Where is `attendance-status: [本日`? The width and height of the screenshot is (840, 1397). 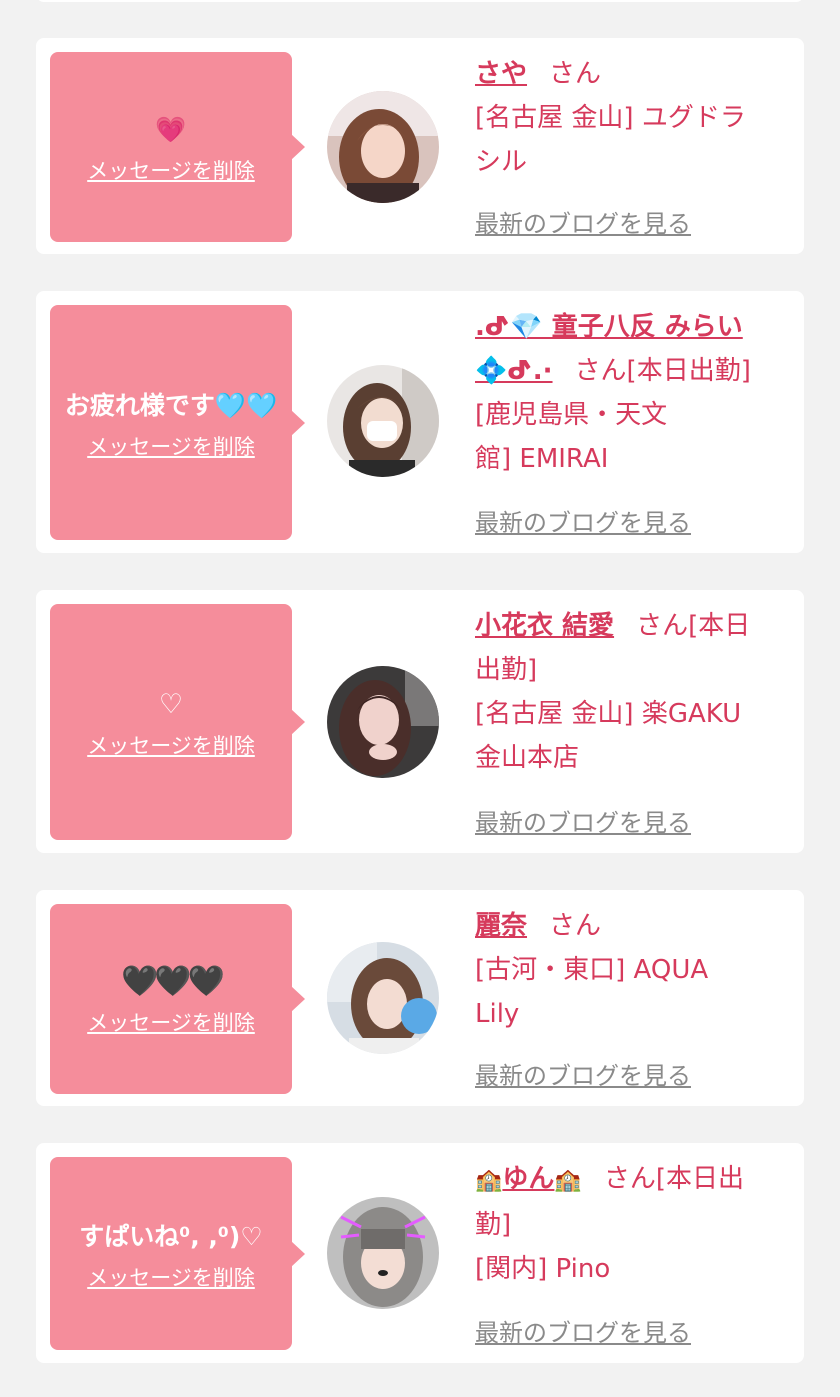 attendance-status: [本日 is located at coordinates (719, 626).